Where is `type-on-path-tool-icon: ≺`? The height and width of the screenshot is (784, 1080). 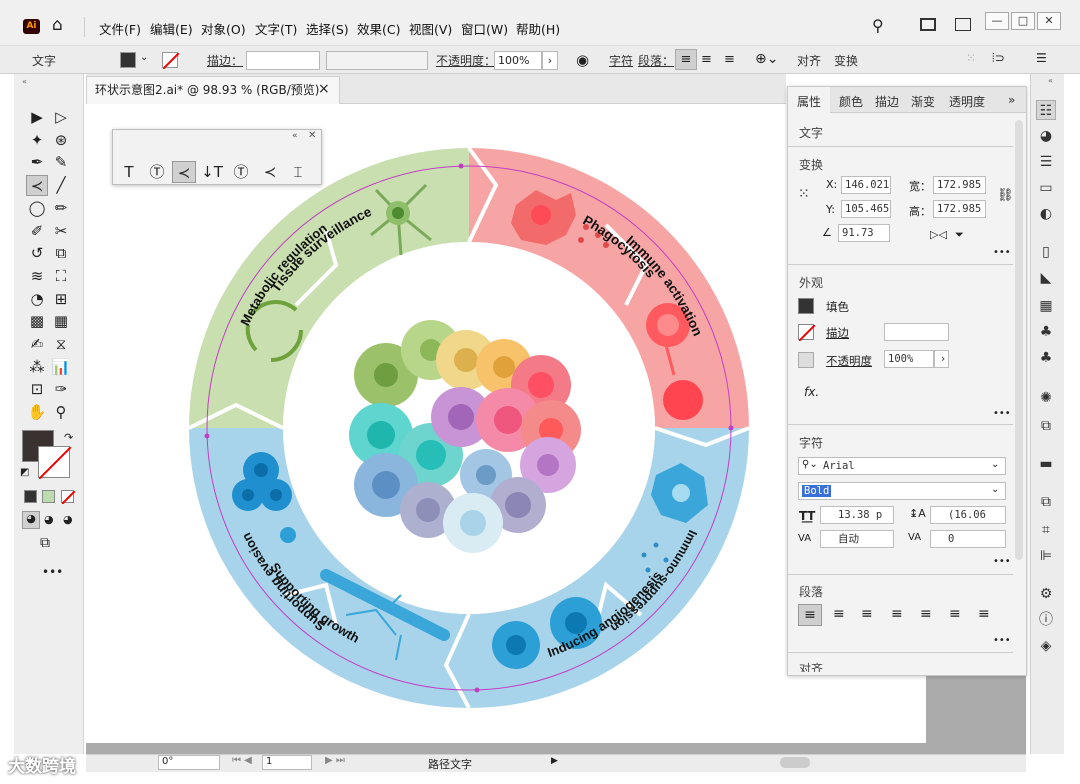 type-on-path-tool-icon: ≺ is located at coordinates (37, 186).